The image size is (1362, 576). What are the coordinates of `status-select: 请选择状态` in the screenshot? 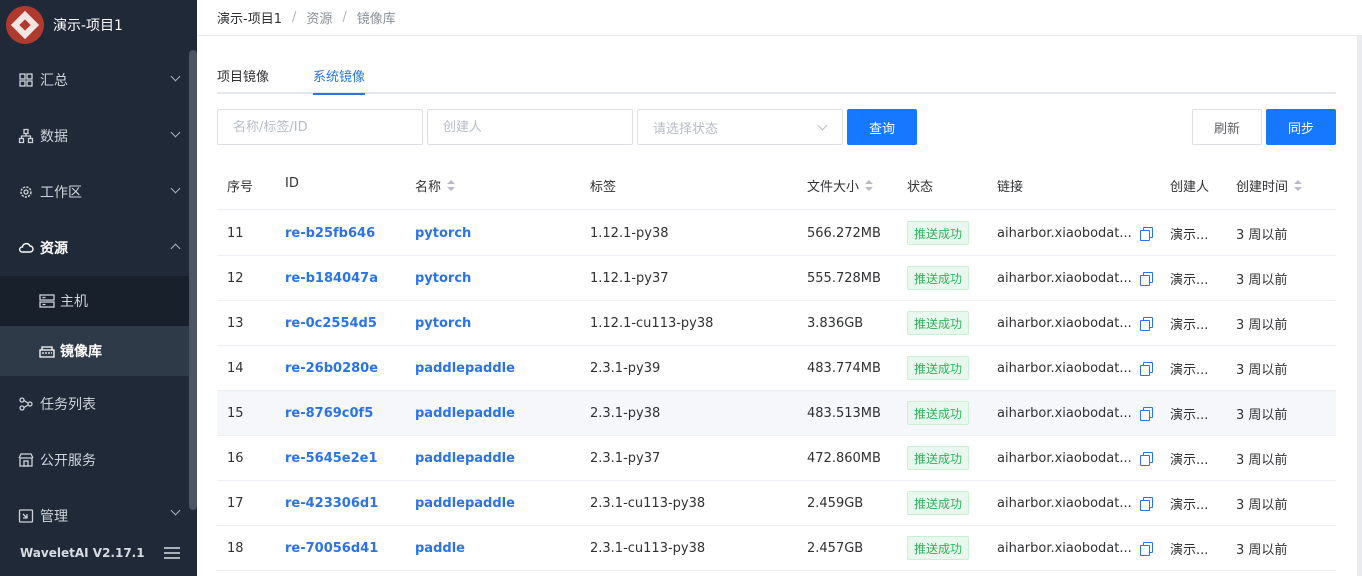 It's located at (740, 127).